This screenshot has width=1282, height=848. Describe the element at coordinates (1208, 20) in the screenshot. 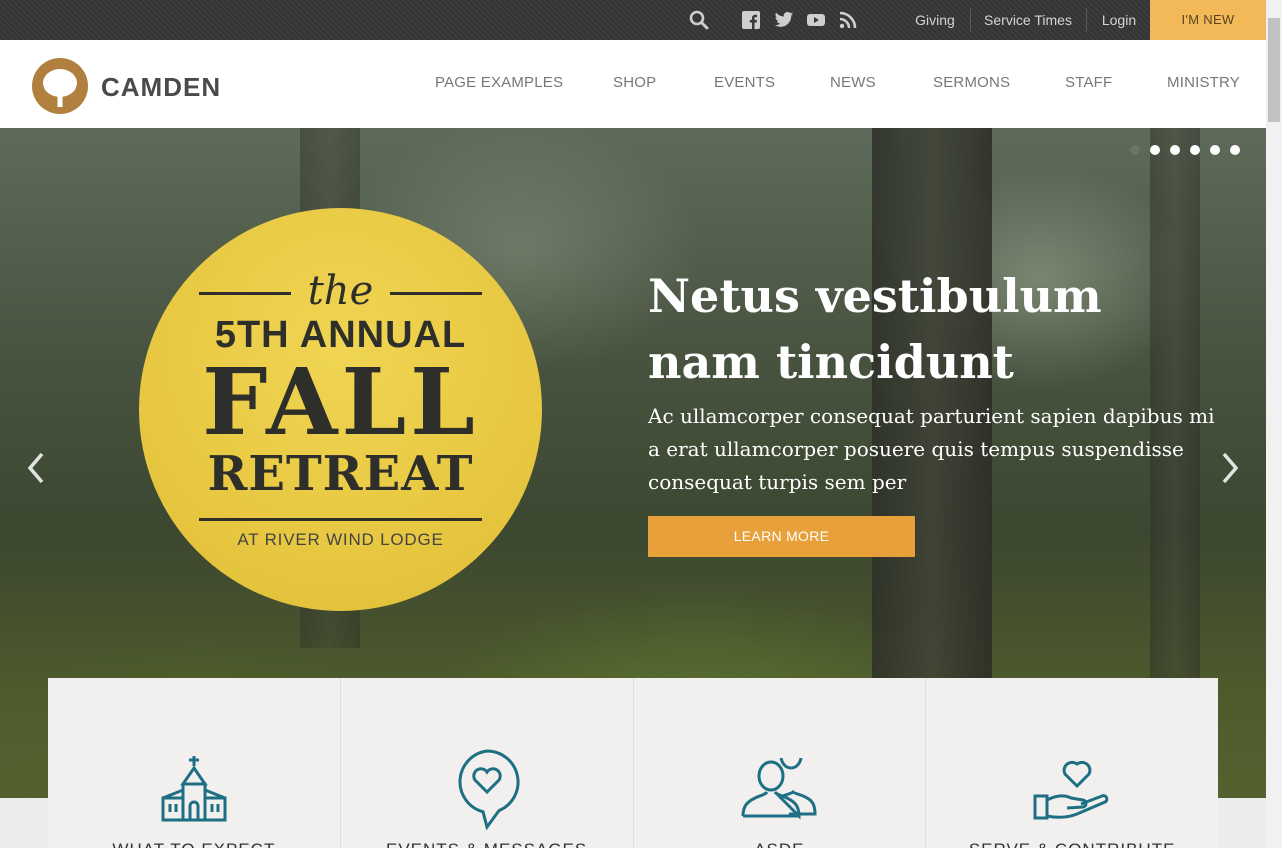

I see `im-new-button: I'M NEW` at that location.